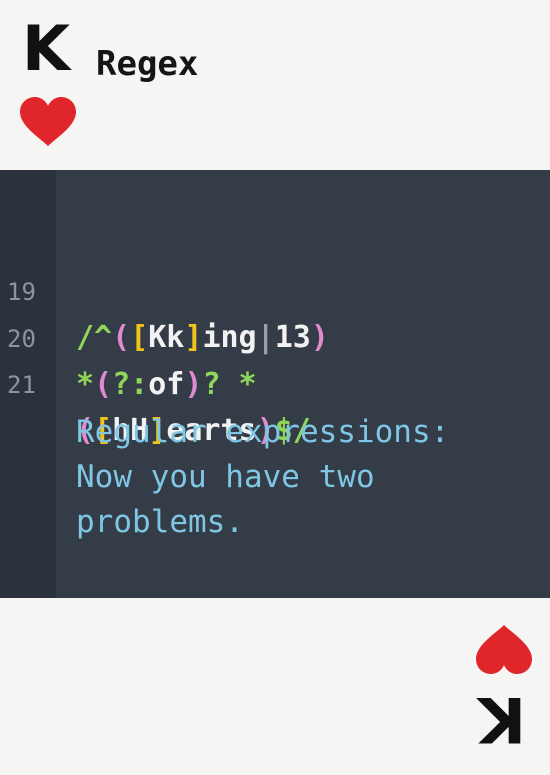 The height and width of the screenshot is (775, 550). Describe the element at coordinates (265, 337) in the screenshot. I see `regex-token: |` at that location.